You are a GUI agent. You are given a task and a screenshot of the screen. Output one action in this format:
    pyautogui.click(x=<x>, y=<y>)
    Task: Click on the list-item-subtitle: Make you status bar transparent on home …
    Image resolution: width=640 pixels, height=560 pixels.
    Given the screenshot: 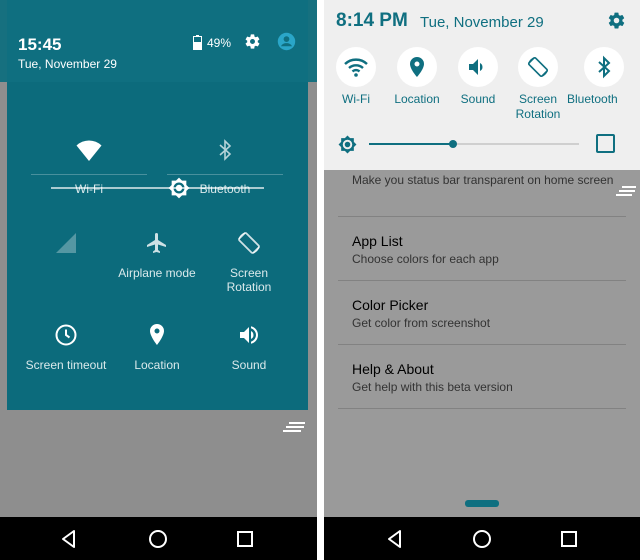 What is the action you would take?
    pyautogui.click(x=483, y=180)
    